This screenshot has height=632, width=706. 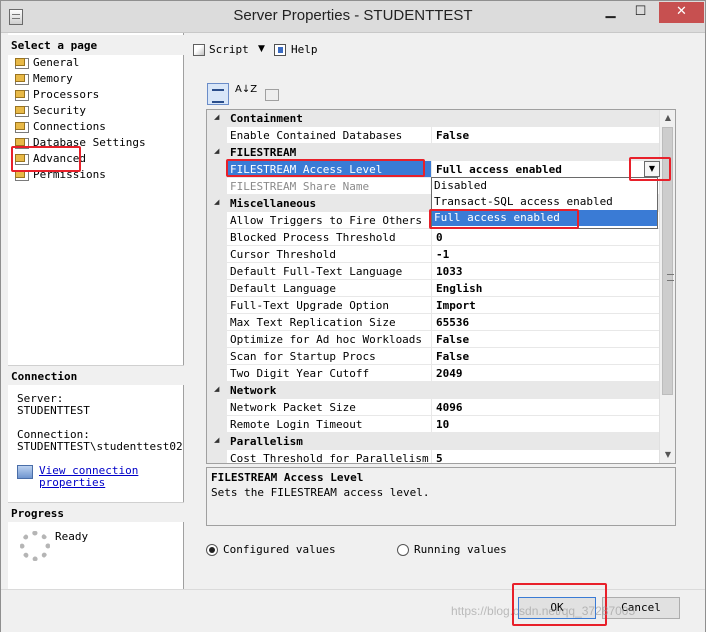 I want to click on property-value: 10, so click(x=546, y=424).